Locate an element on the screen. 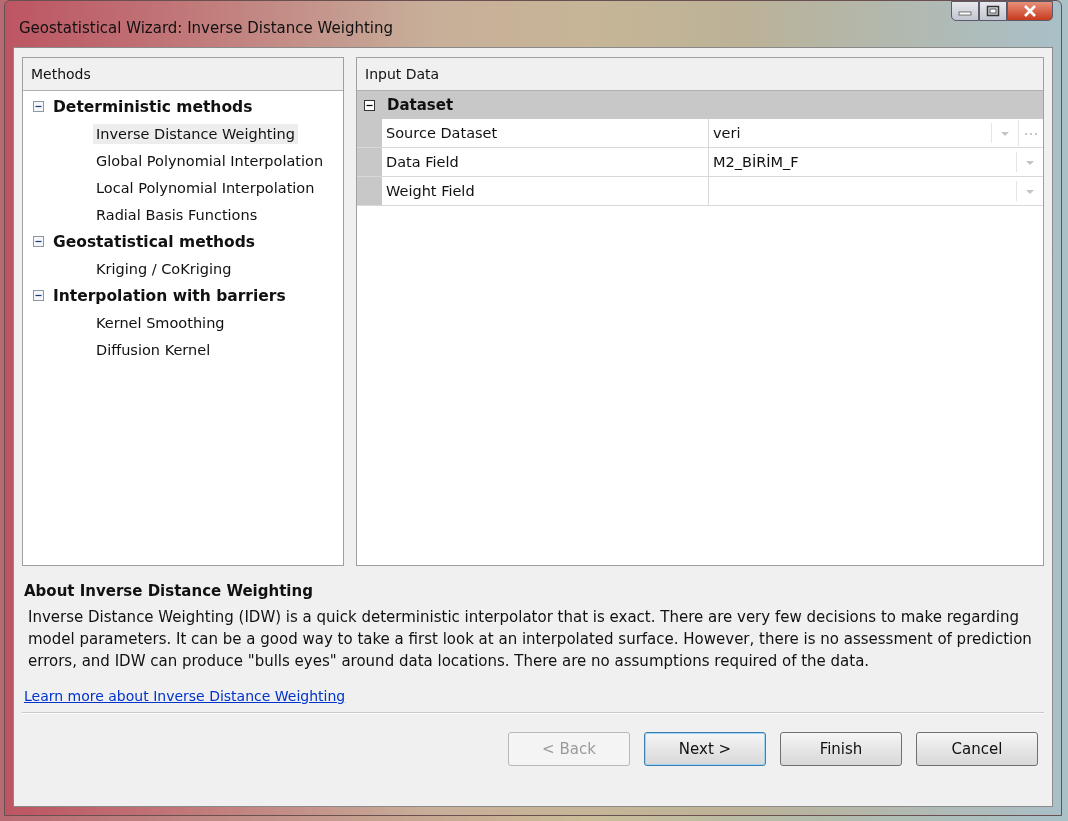  tree-group: Deterministic methods is located at coordinates (153, 106).